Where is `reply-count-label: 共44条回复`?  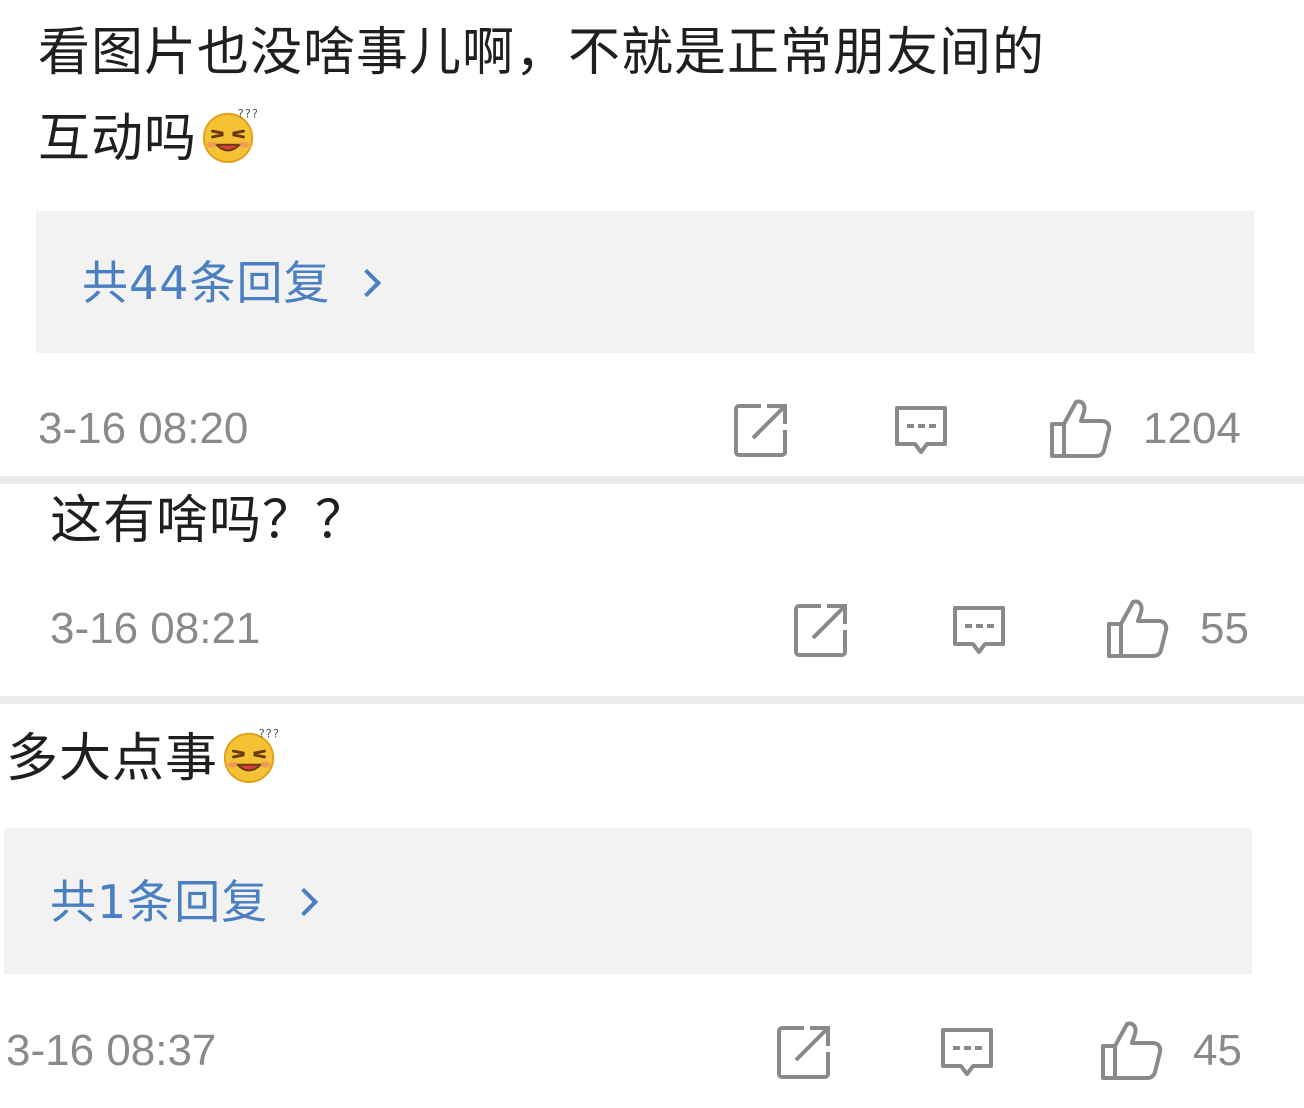
reply-count-label: 共44条回复 is located at coordinates (206, 283).